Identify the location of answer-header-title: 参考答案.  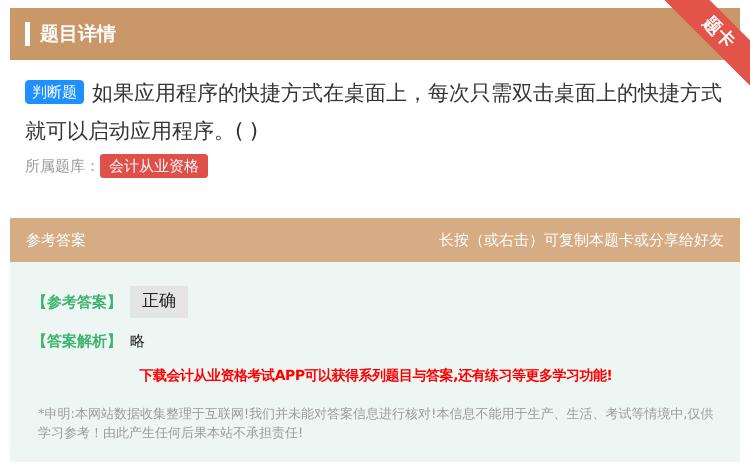
(56, 240).